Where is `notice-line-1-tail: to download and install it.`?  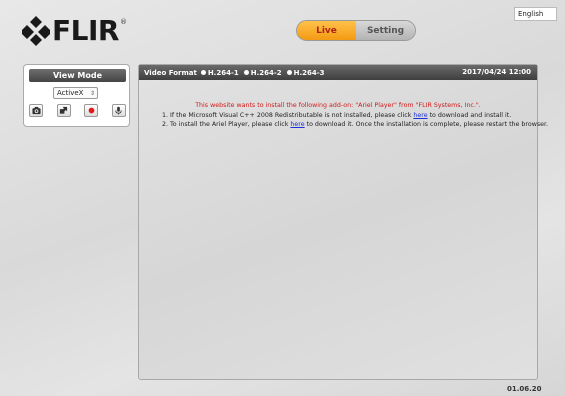
notice-line-1-tail: to download and install it. is located at coordinates (469, 115).